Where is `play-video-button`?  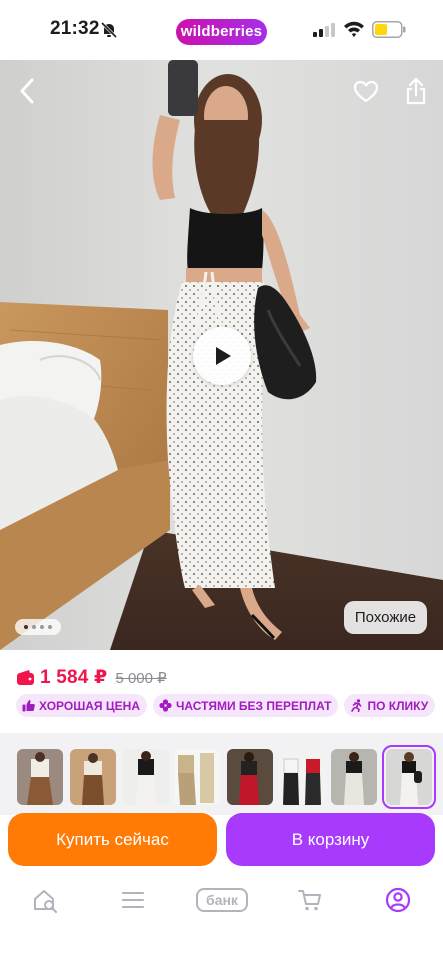
play-video-button is located at coordinates (222, 356).